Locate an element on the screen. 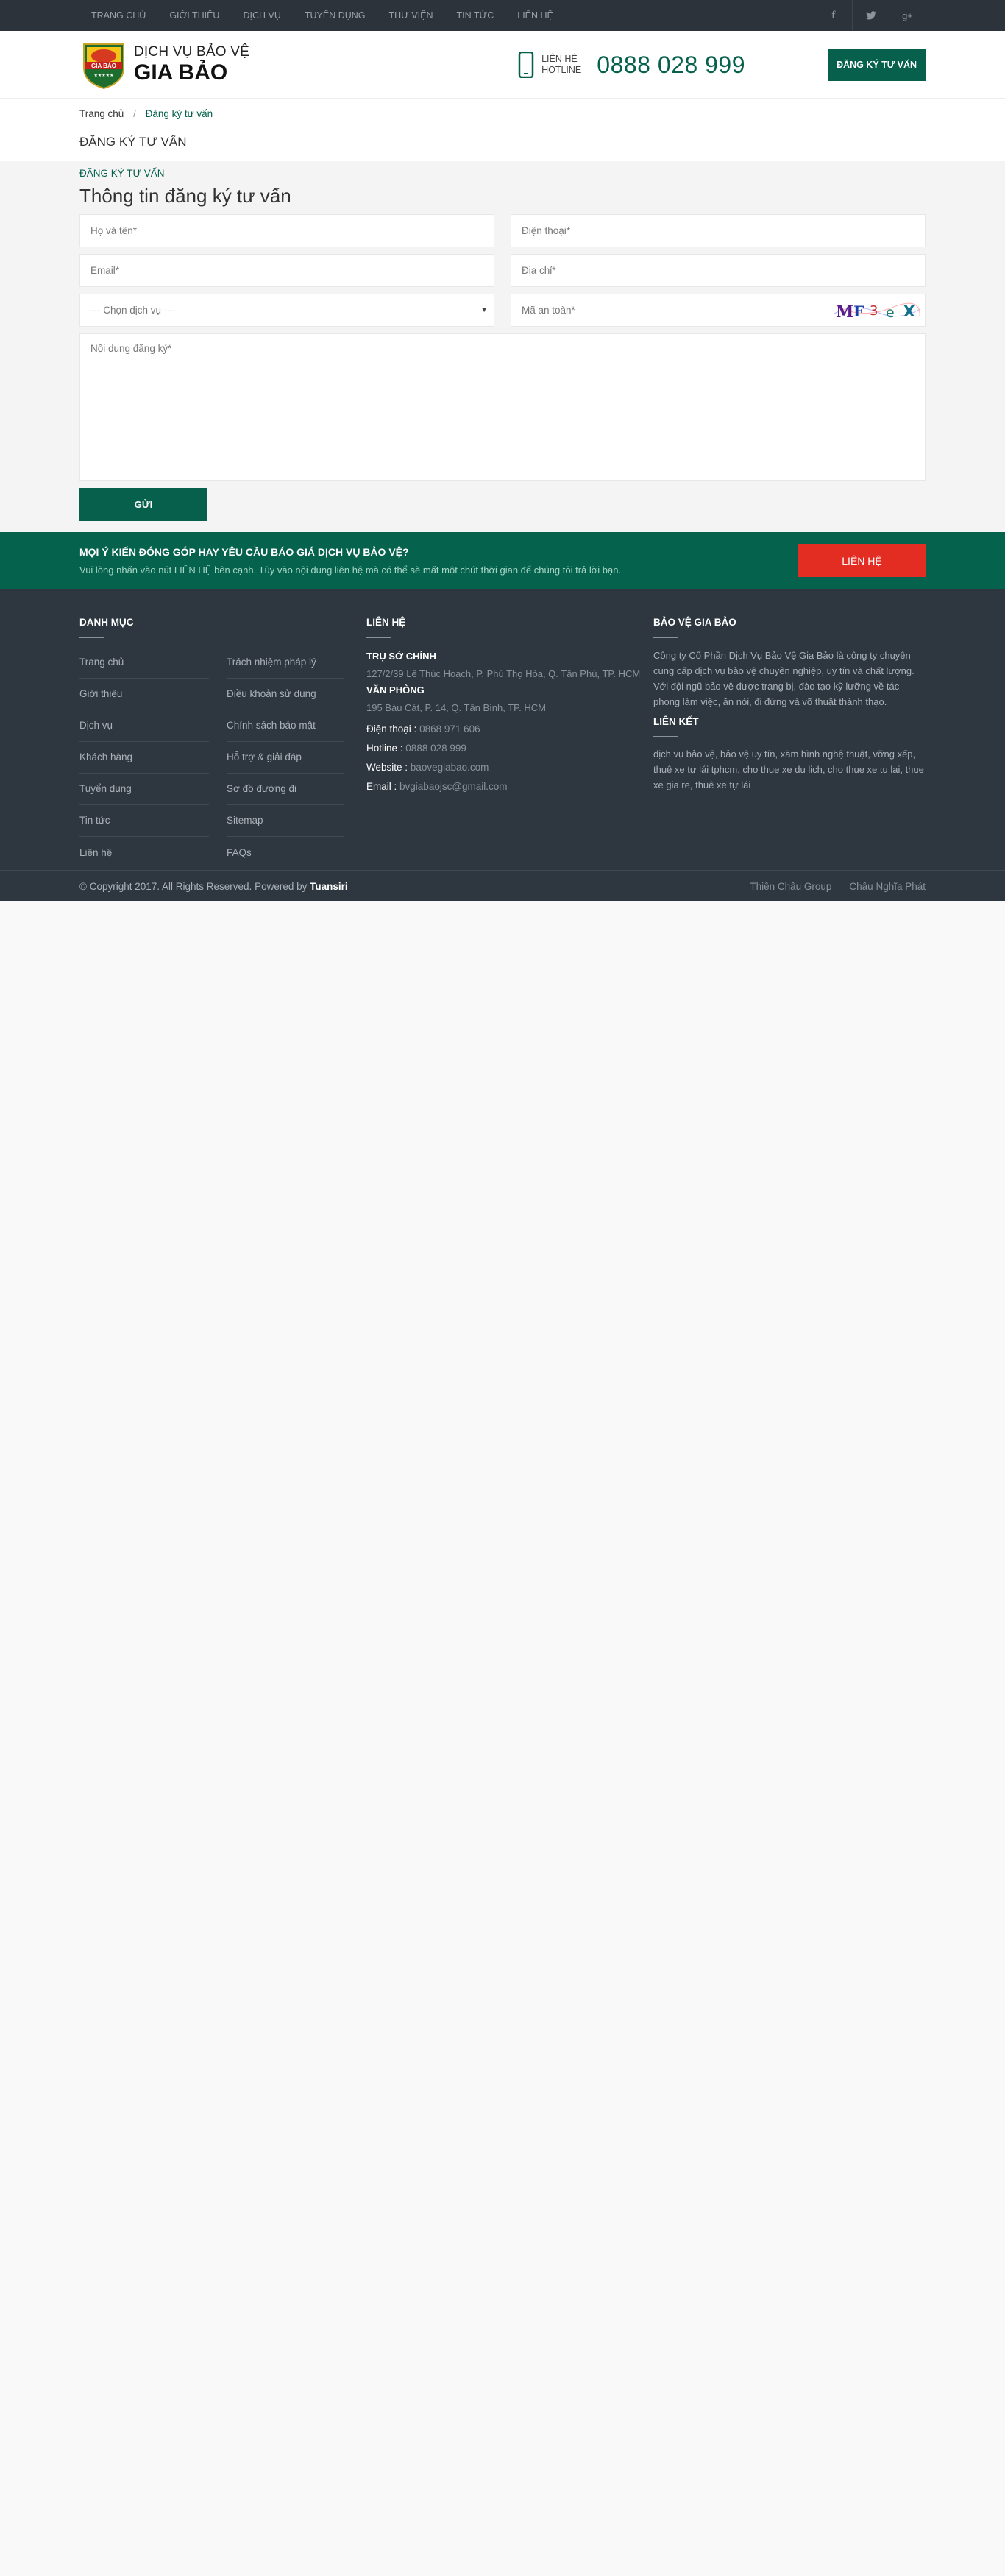 This screenshot has width=1005, height=2576. captcha-input: Mã an toàn* M F 3 e X is located at coordinates (718, 310).